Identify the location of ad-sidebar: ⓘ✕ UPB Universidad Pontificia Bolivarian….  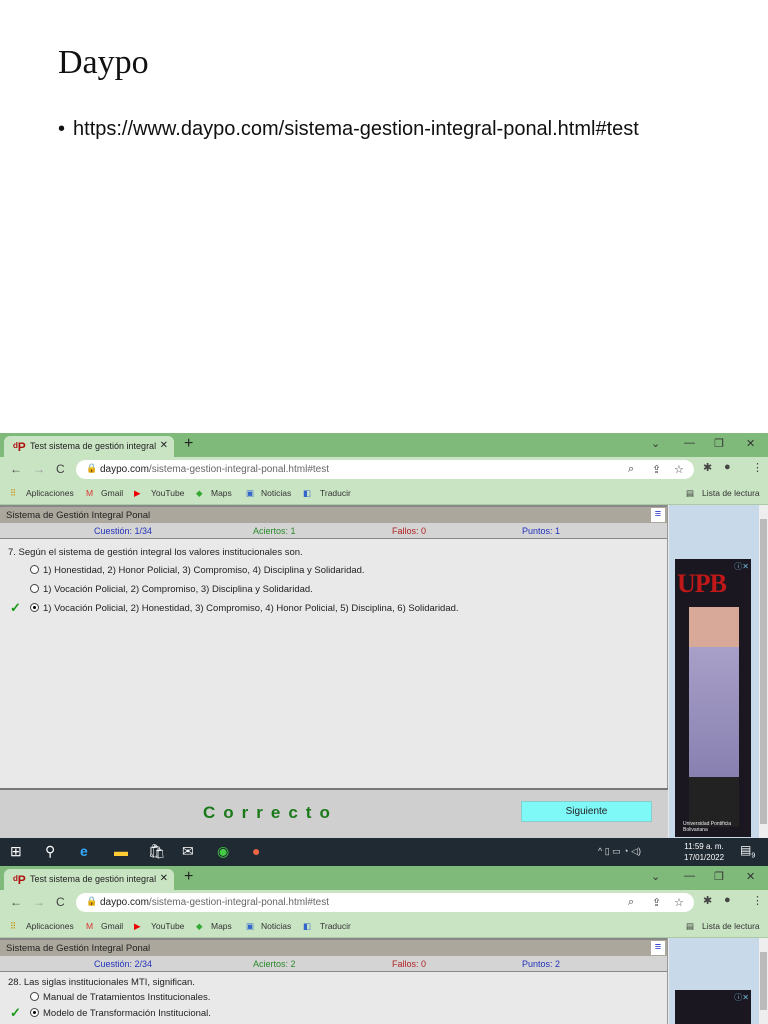
(718, 671).